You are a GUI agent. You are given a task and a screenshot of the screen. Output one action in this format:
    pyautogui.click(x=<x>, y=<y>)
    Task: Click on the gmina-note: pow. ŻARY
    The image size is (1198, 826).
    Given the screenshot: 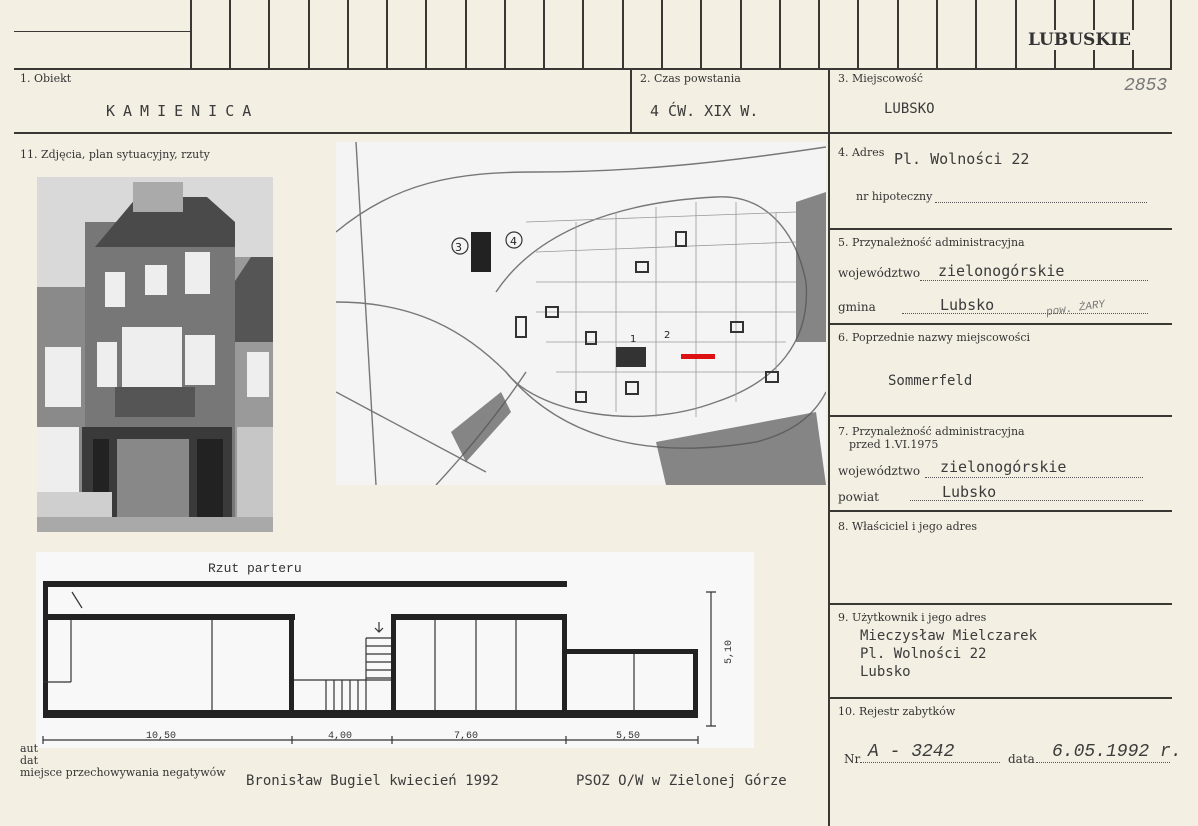 What is the action you would take?
    pyautogui.click(x=1075, y=309)
    